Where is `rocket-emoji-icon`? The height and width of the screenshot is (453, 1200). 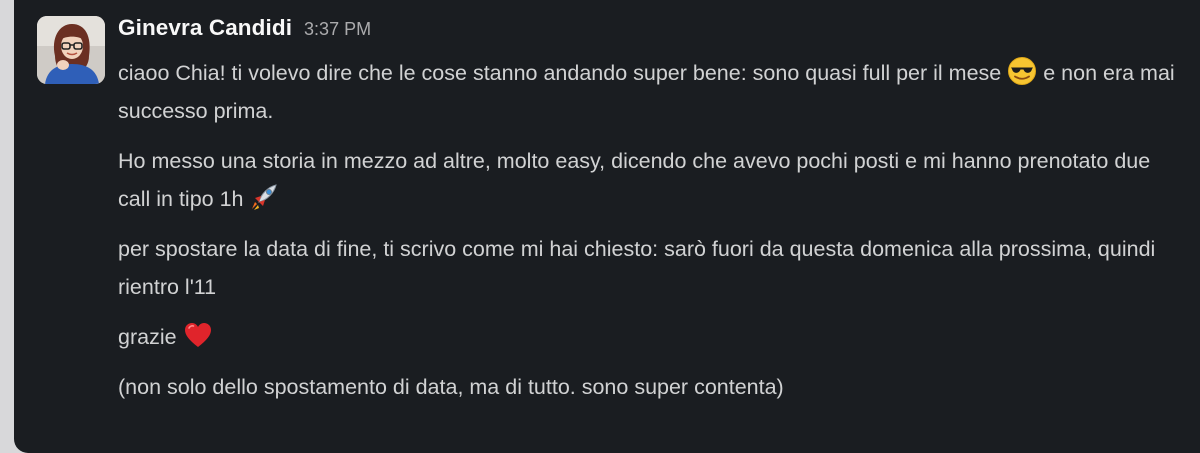 rocket-emoji-icon is located at coordinates (264, 197).